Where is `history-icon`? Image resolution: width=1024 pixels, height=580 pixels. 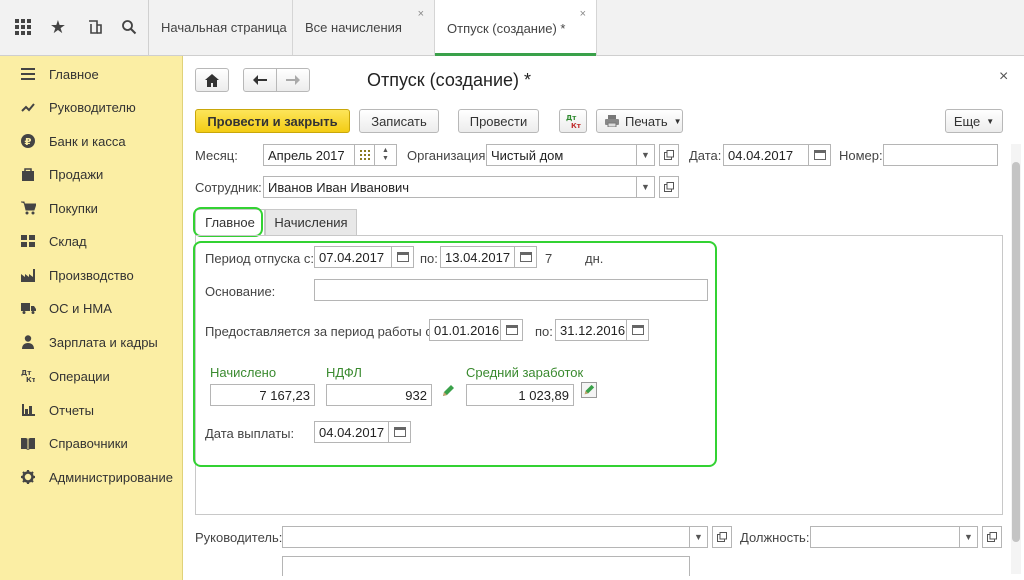 history-icon is located at coordinates (95, 27).